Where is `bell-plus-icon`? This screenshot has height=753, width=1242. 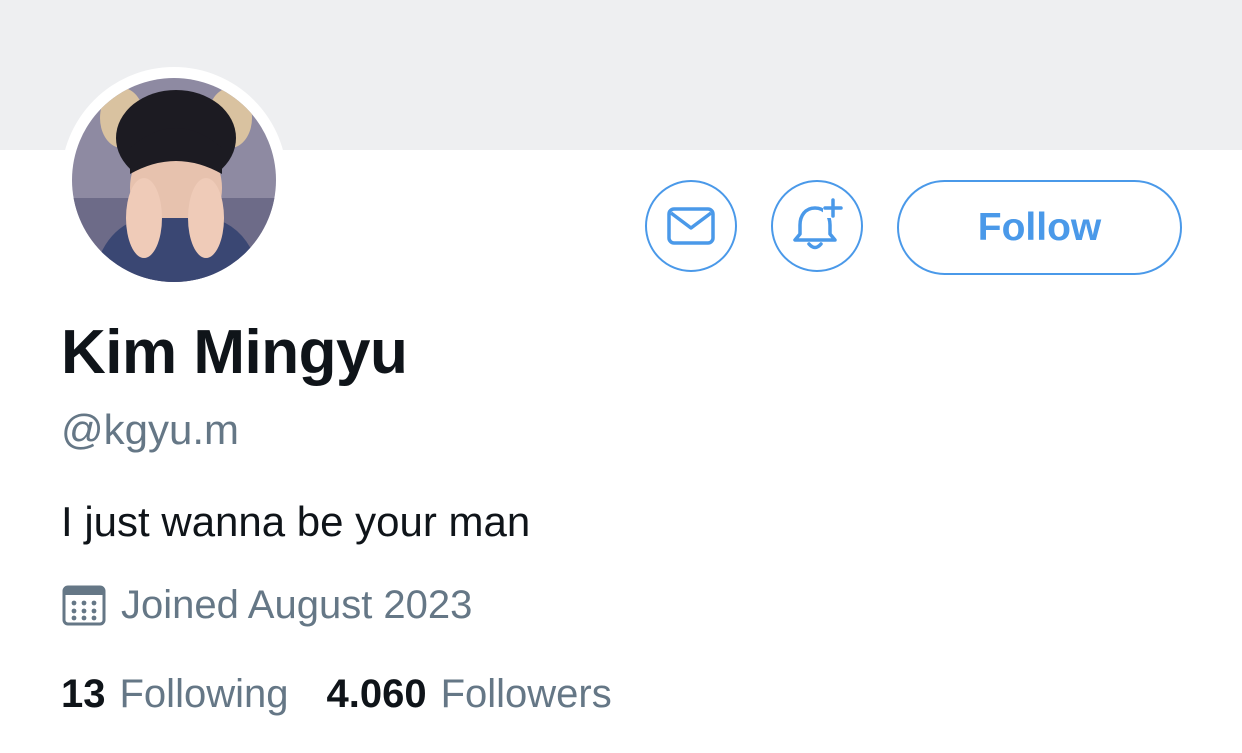 bell-plus-icon is located at coordinates (818, 224).